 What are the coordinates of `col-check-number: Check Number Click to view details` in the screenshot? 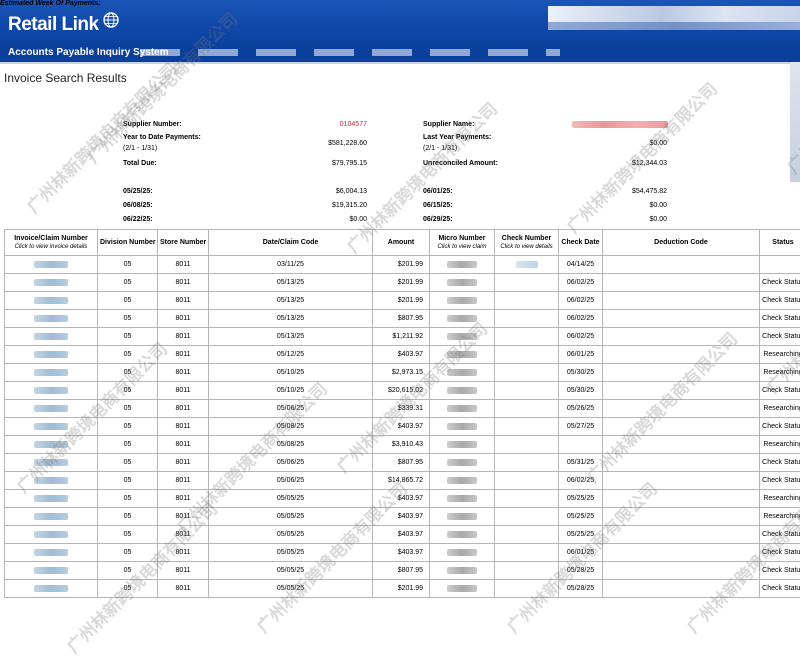 It's located at (527, 243).